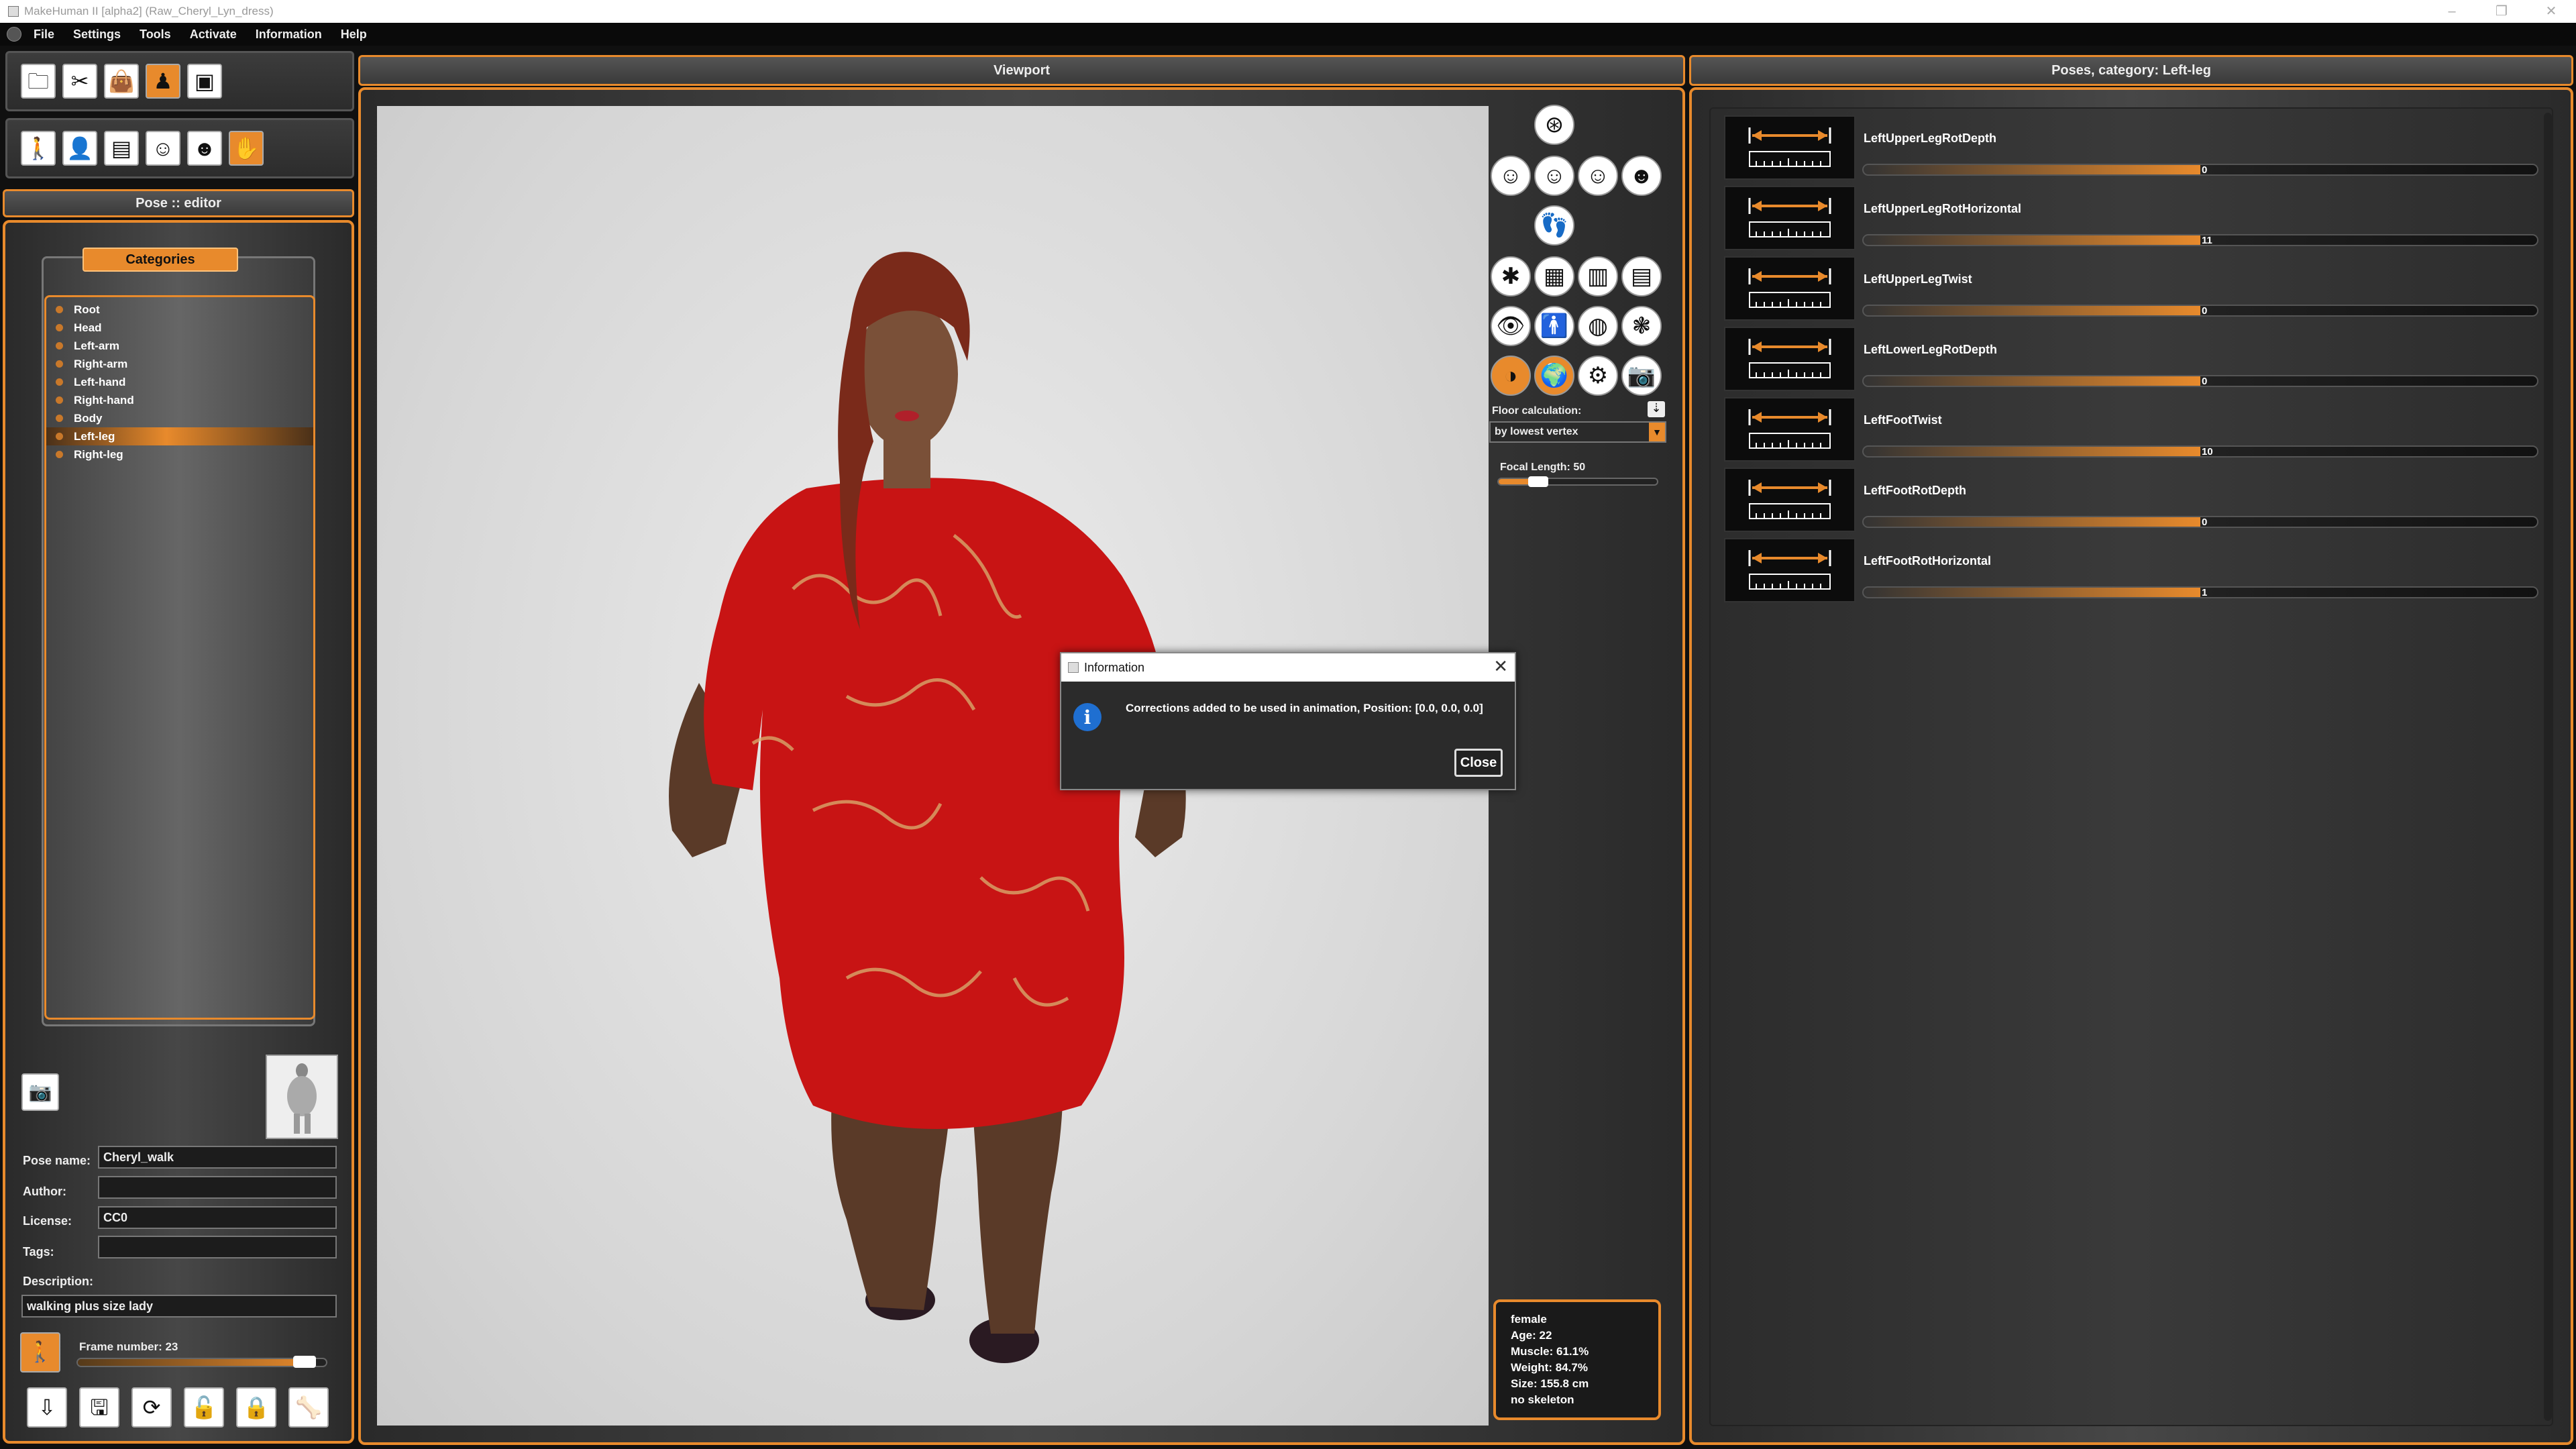 Image resolution: width=2576 pixels, height=1449 pixels. What do you see at coordinates (204, 148) in the screenshot?
I see `expression-icon: ☻` at bounding box center [204, 148].